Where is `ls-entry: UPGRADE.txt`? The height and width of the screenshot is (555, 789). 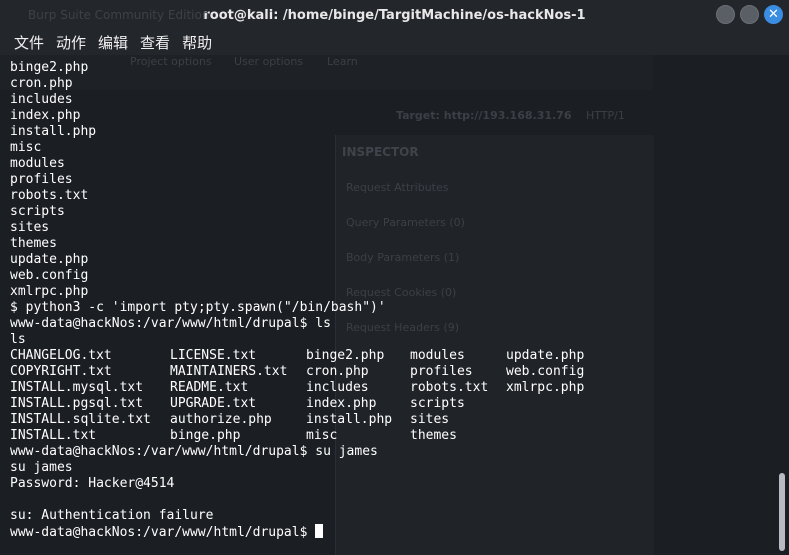 ls-entry: UPGRADE.txt is located at coordinates (213, 403).